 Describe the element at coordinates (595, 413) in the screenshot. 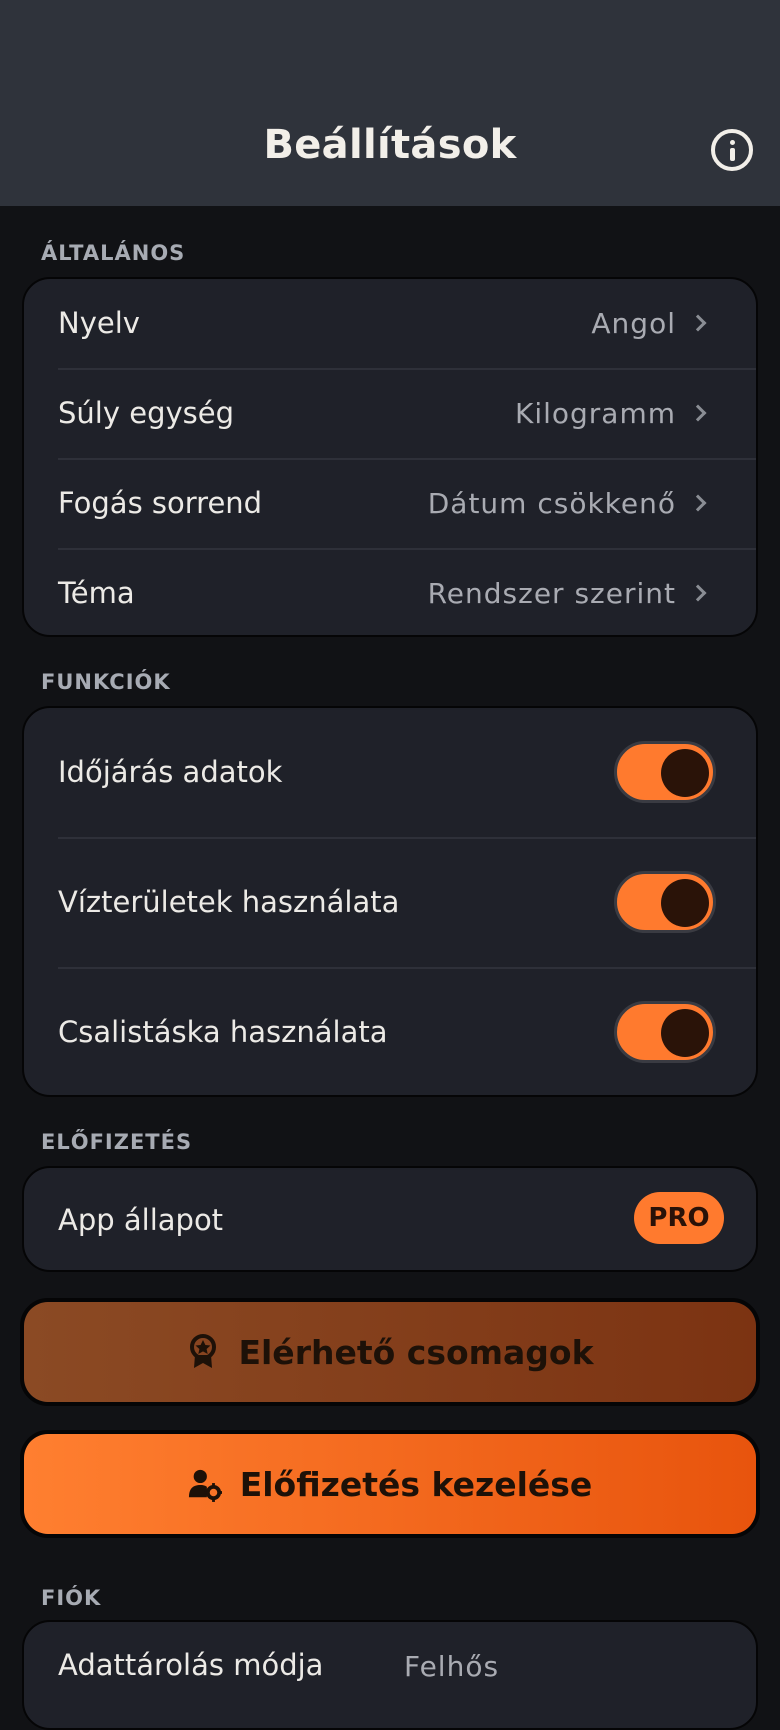

I see `setting-value: Kilogramm` at that location.